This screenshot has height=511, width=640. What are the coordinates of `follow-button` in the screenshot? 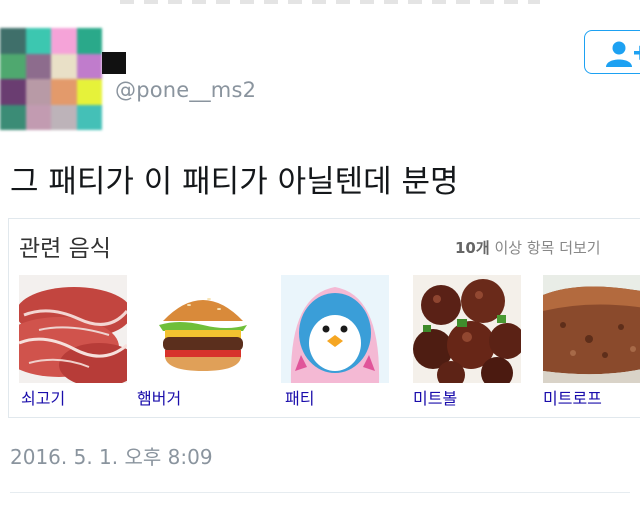 It's located at (612, 52).